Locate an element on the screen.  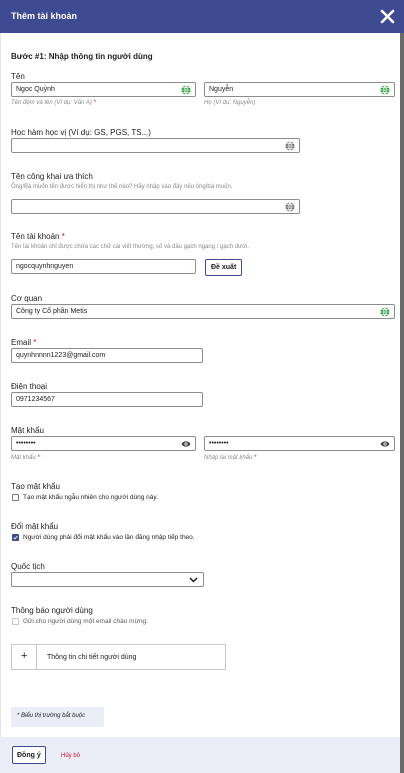
change-password-label: Đổi mật khẩu is located at coordinates (35, 526).